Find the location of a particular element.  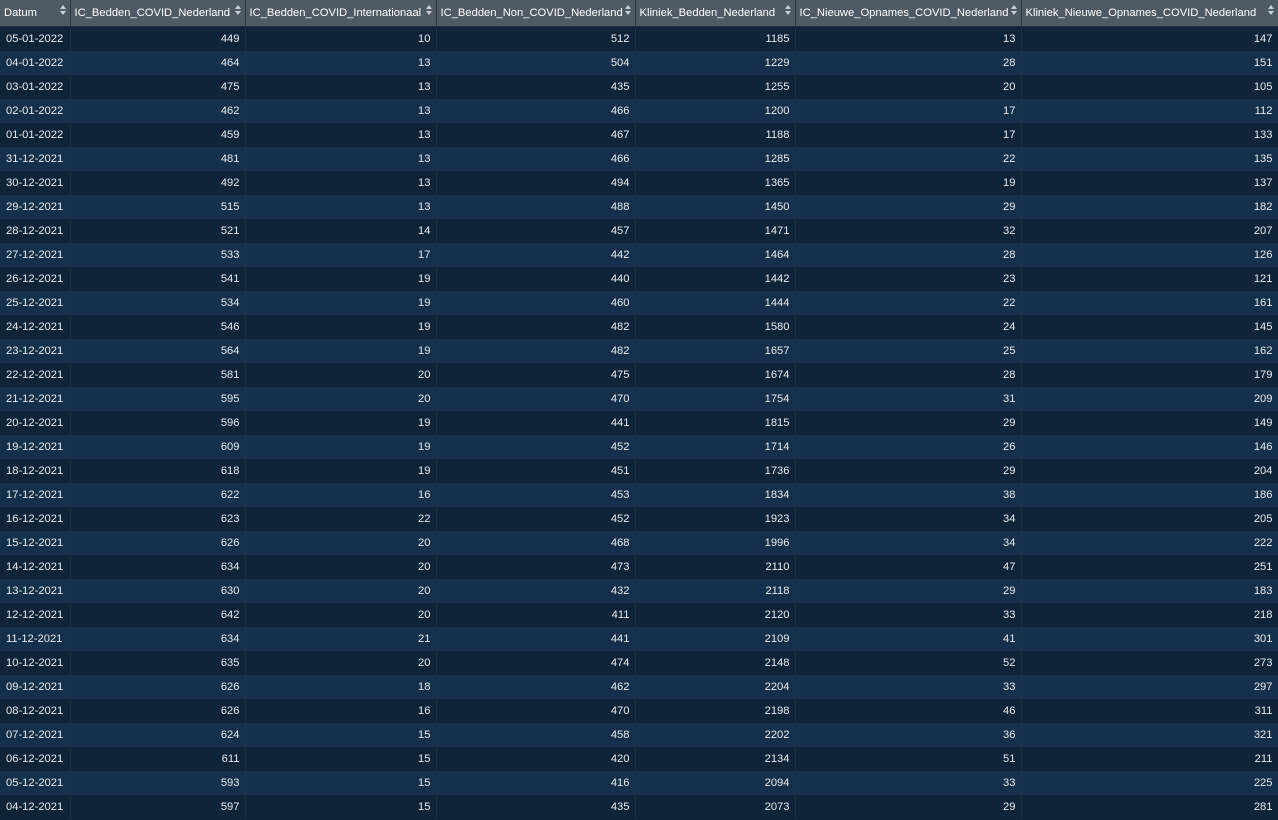

table-row: 14-12-2021 634 20 473 2110 47 251 is located at coordinates (639, 567).